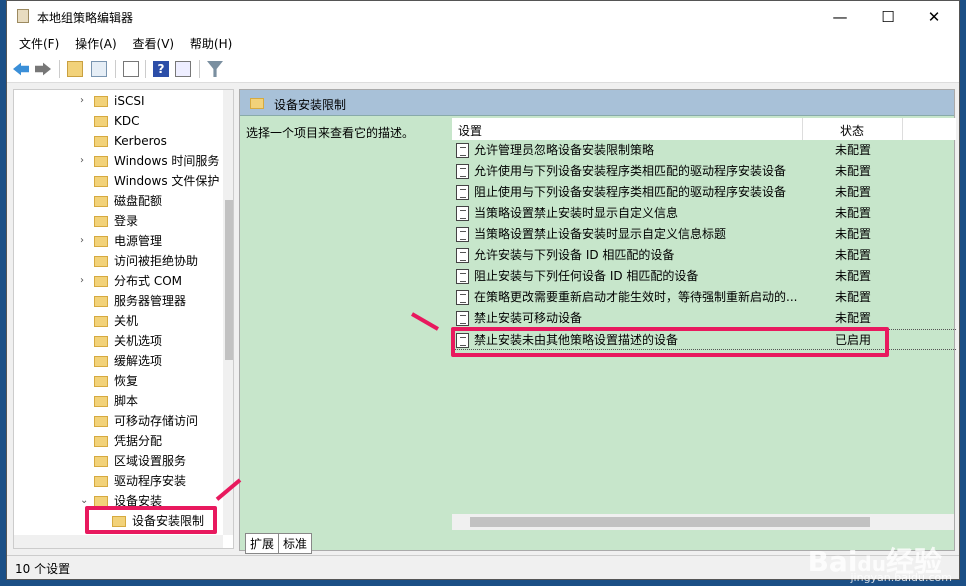 The image size is (966, 586). Describe the element at coordinates (138, 341) in the screenshot. I see `tree-item-label: 关机选项` at that location.